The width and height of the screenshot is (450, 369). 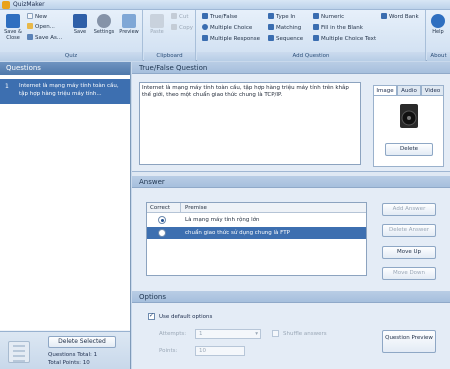 What do you see at coordinates (231, 39) in the screenshot?
I see `multiple-response-button: Multiple Response` at bounding box center [231, 39].